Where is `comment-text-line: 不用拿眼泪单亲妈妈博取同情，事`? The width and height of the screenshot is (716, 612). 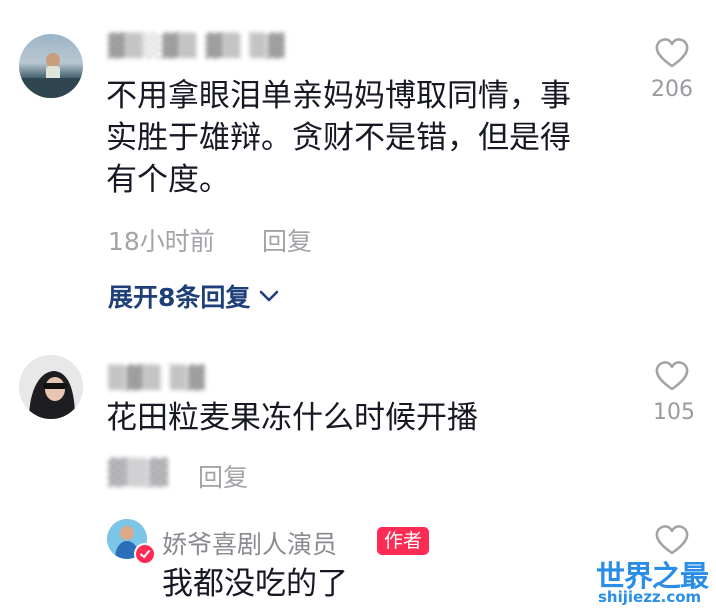 comment-text-line: 不用拿眼泪单亲妈妈博取同情，事 is located at coordinates (338, 96).